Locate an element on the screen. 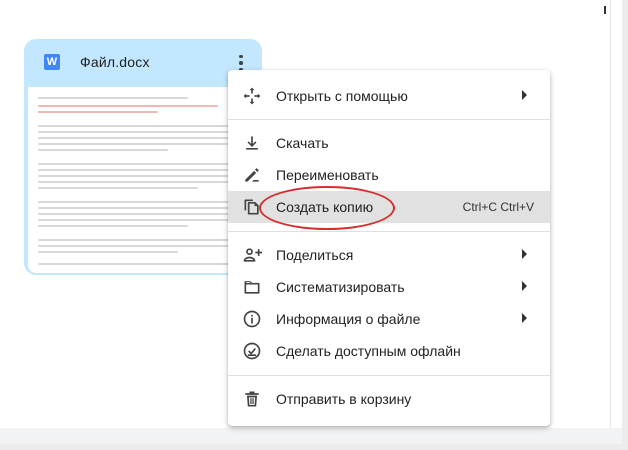  menu-item-label: Открыть с помощью is located at coordinates (342, 96).